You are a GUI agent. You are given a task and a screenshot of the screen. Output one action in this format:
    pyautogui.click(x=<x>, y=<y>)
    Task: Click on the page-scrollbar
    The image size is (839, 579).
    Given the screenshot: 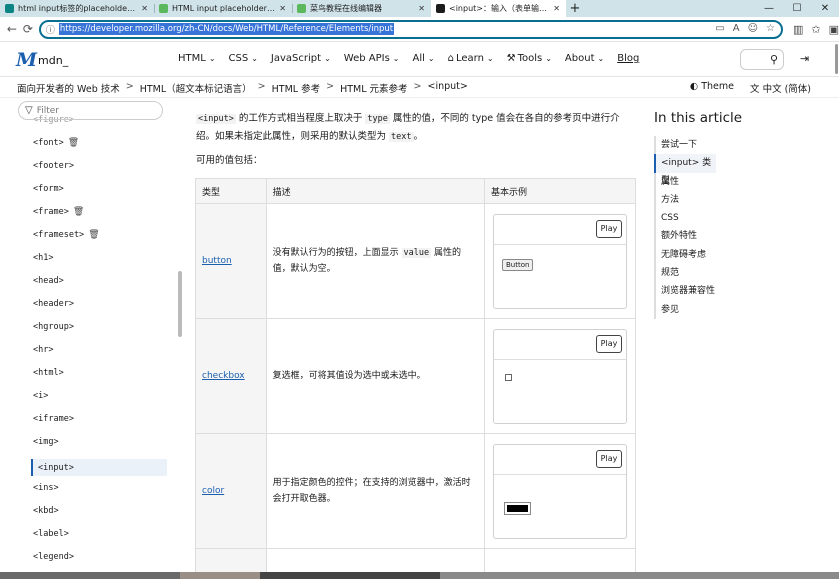 What is the action you would take?
    pyautogui.click(x=836, y=59)
    